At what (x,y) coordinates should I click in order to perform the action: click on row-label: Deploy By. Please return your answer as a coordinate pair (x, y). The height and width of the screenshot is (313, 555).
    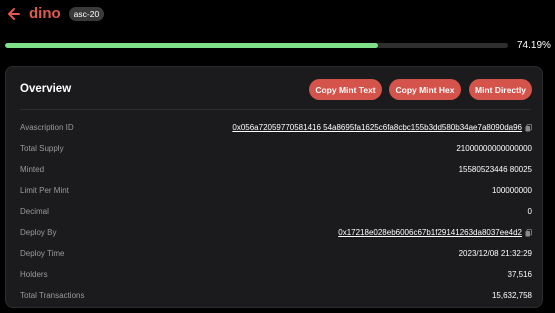
    Looking at the image, I should click on (38, 232).